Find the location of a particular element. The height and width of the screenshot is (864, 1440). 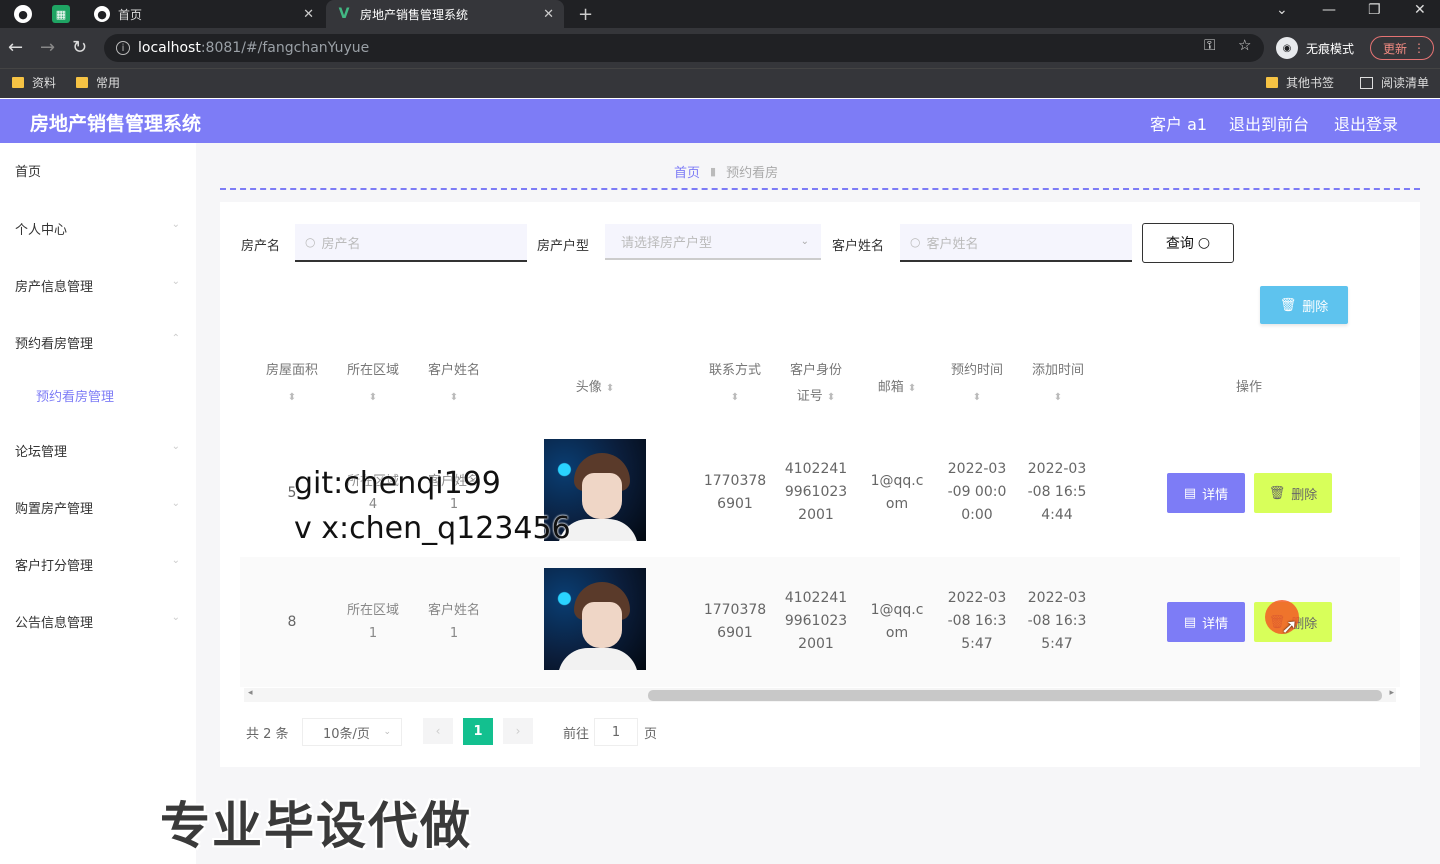

column-header-label: 房屋面积 is located at coordinates (291, 370).